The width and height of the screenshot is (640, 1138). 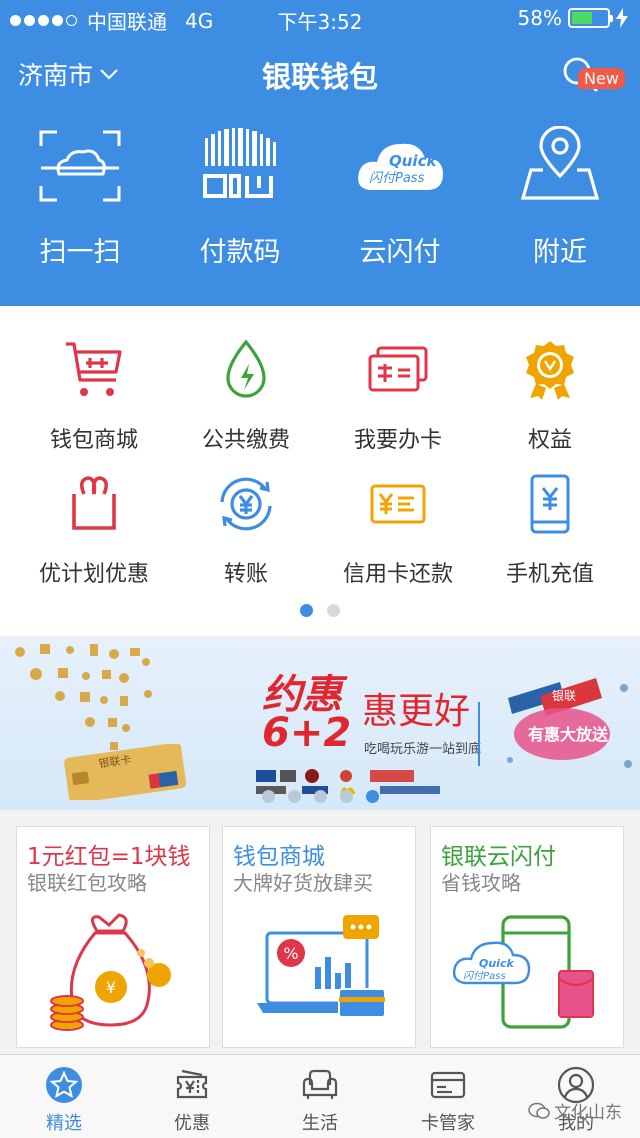 I want to click on promo-card-subtitle: 银联红包攻略, so click(x=87, y=883).